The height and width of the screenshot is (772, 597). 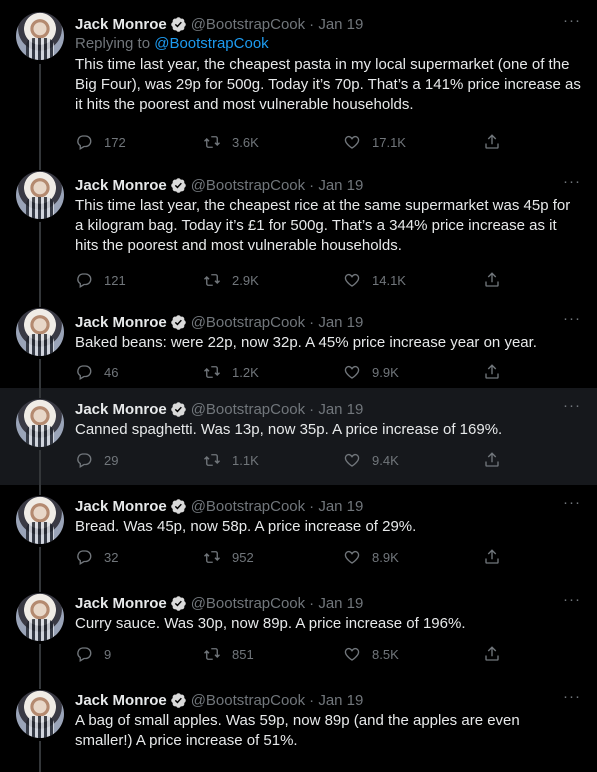 I want to click on retweet-count: 851, so click(x=243, y=654).